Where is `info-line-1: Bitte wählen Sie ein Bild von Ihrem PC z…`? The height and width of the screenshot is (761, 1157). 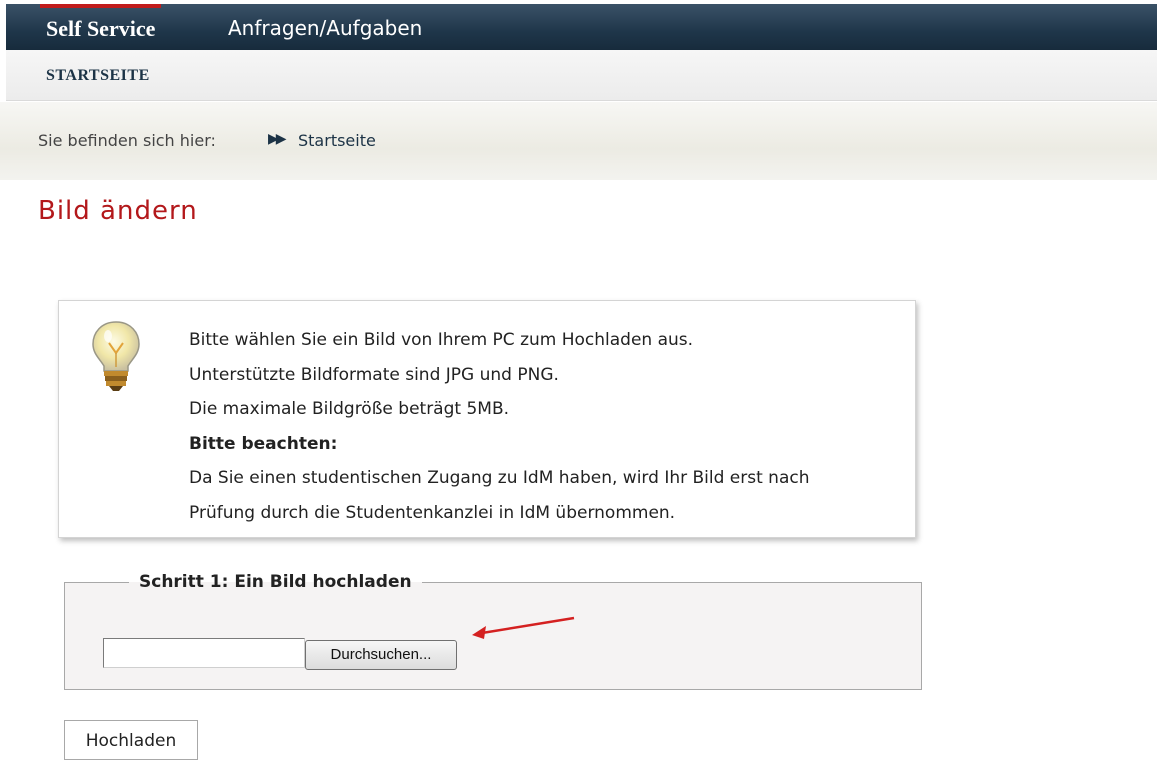
info-line-1: Bitte wählen Sie ein Bild von Ihrem PC z… is located at coordinates (441, 340).